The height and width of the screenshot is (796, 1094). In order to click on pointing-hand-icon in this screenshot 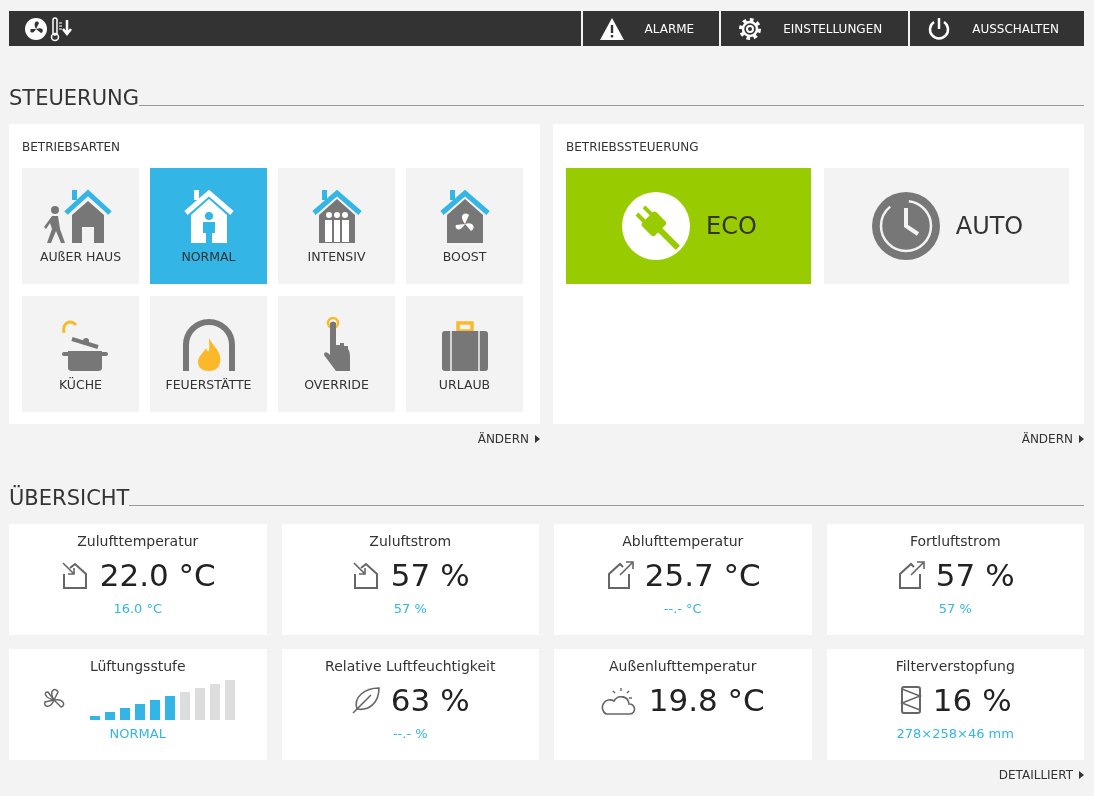, I will do `click(336, 344)`.